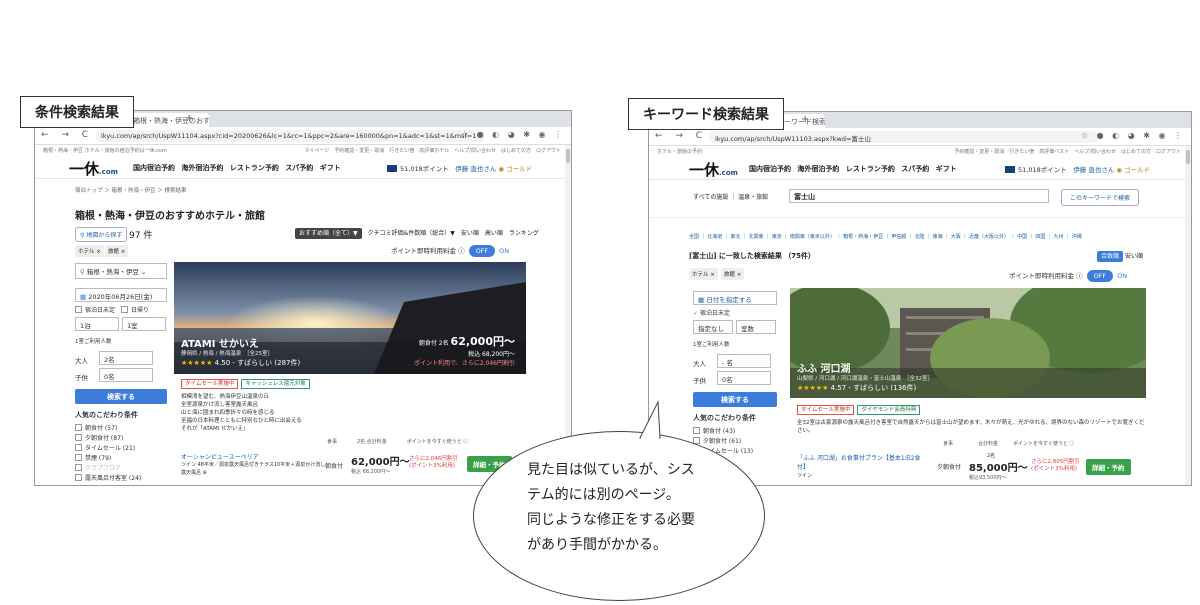  What do you see at coordinates (97, 324) in the screenshot?
I see `nights-select: 1泊` at bounding box center [97, 324].